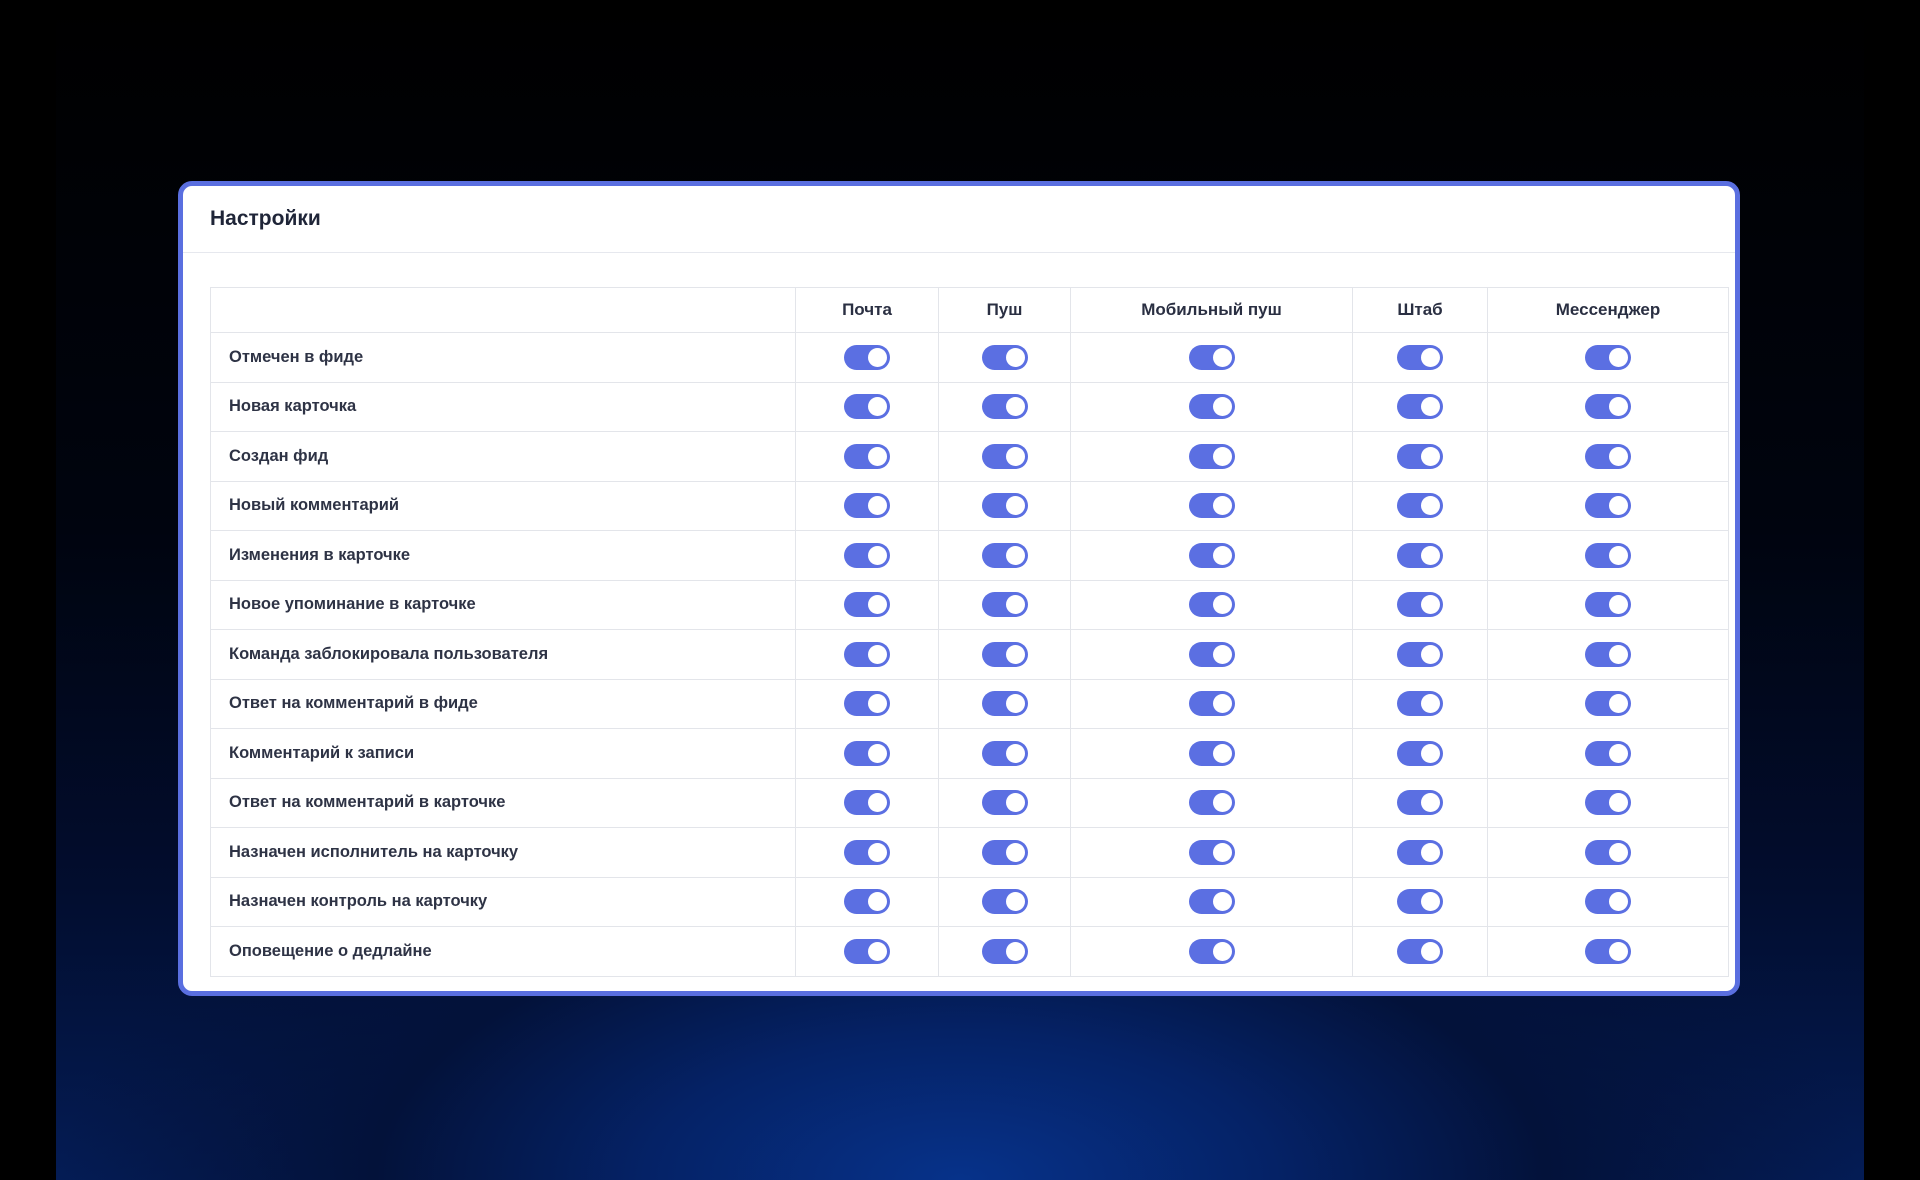 The image size is (1920, 1180). Describe the element at coordinates (969, 555) in the screenshot. I see `table-row: Изменения в карточке` at that location.